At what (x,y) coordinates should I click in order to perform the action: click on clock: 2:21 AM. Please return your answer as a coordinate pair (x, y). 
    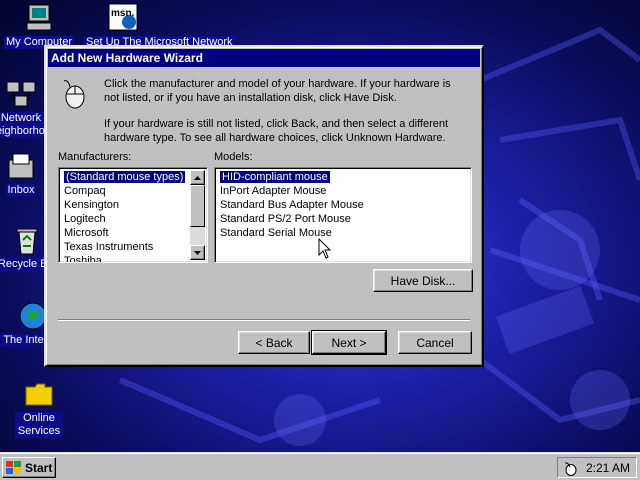
    Looking at the image, I should click on (608, 468).